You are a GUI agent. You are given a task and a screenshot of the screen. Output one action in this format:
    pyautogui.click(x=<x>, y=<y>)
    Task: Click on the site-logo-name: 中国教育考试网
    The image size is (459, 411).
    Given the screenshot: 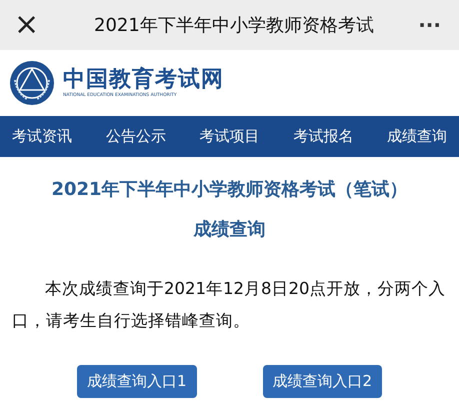 What is the action you would take?
    pyautogui.click(x=143, y=80)
    